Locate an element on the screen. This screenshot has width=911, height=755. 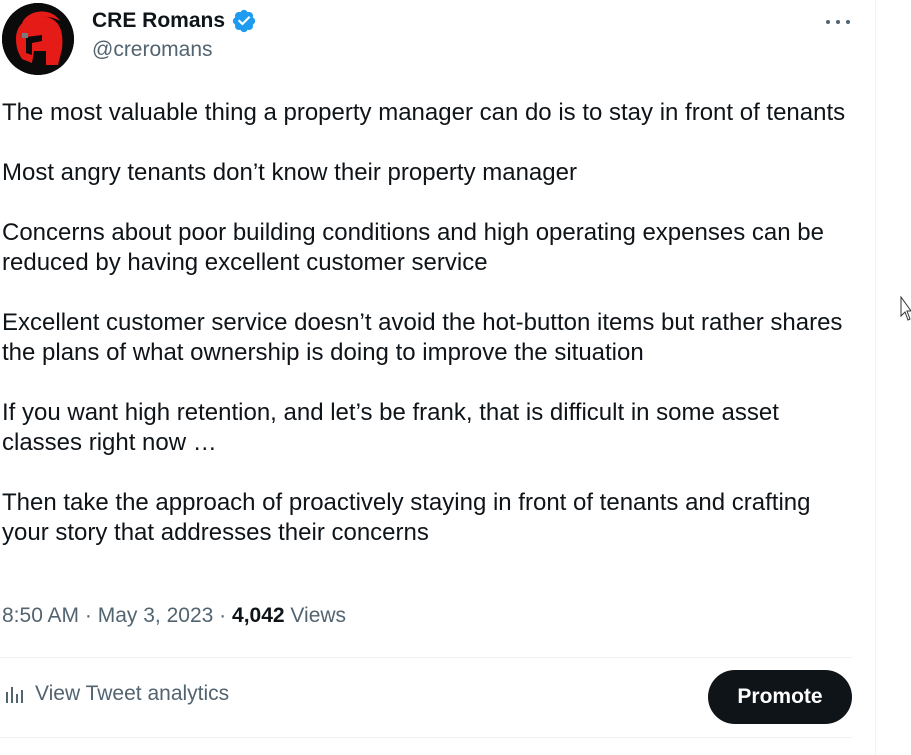
author-display-name: CRE Romans is located at coordinates (158, 21).